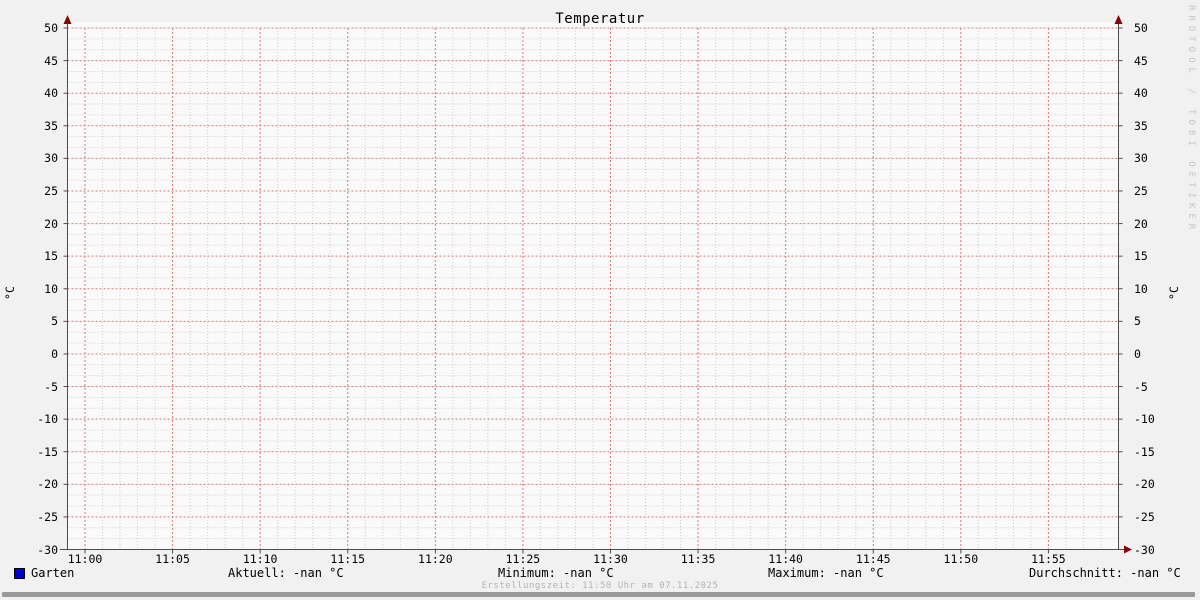 The image size is (1200, 600). Describe the element at coordinates (698, 559) in the screenshot. I see `x-axis-tick-label: 11:35` at that location.